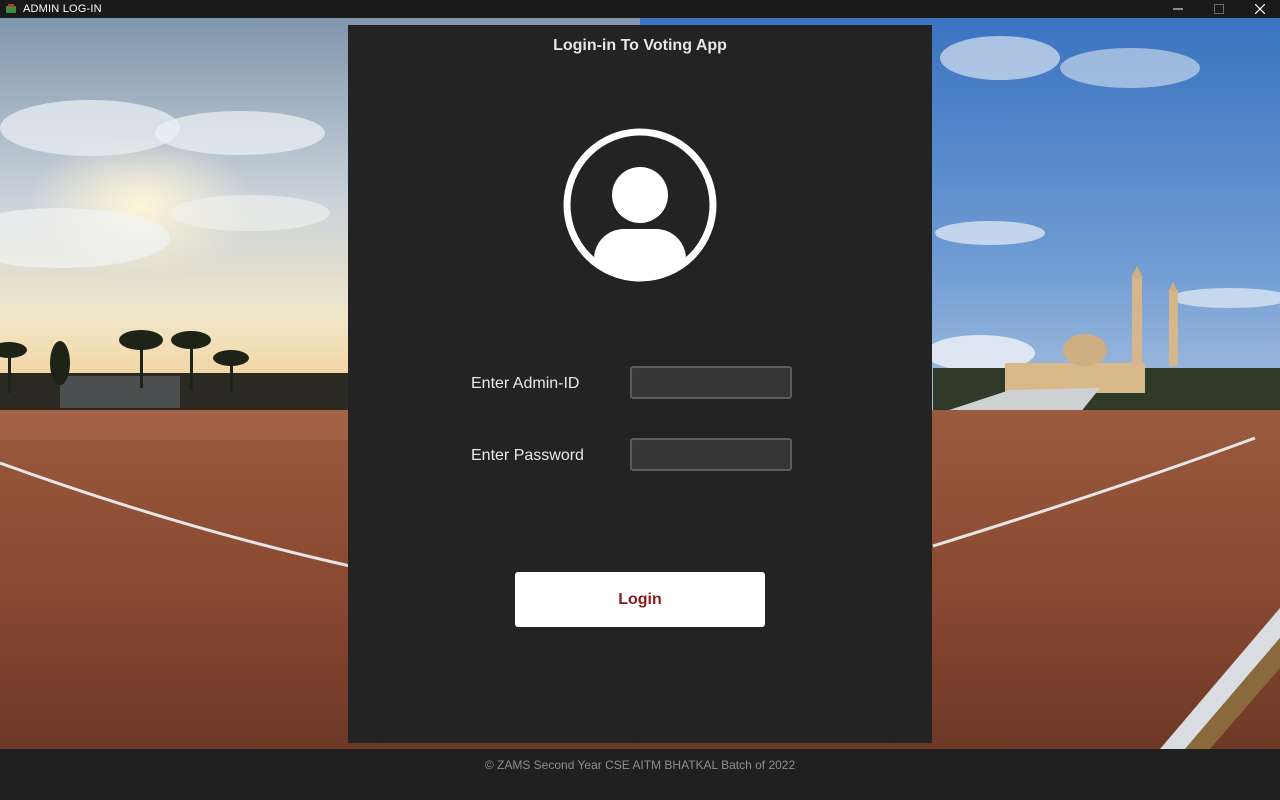 This screenshot has height=800, width=1280. I want to click on minimize-icon, so click(1177, 9).